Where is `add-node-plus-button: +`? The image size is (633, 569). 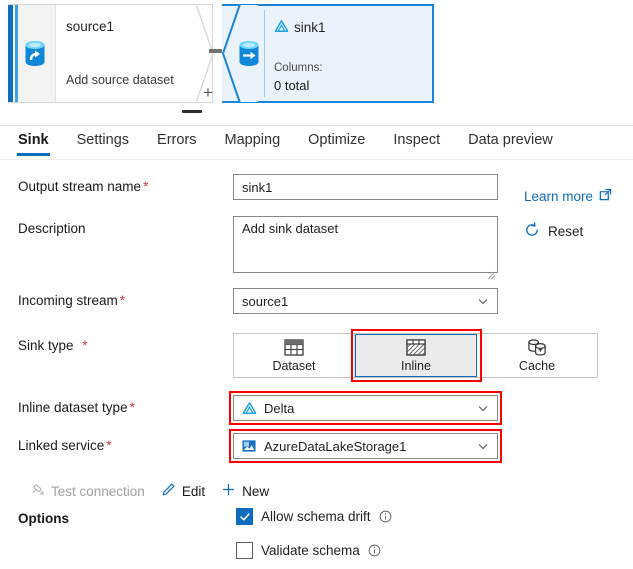 add-node-plus-button: + is located at coordinates (208, 92).